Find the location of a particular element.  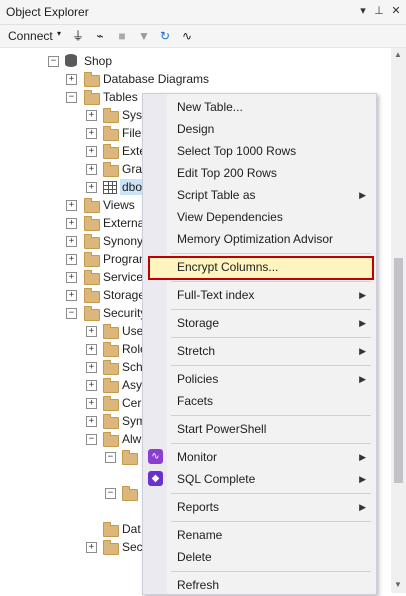

menu-item-label: Memory Optimization Advisor is located at coordinates (255, 239).